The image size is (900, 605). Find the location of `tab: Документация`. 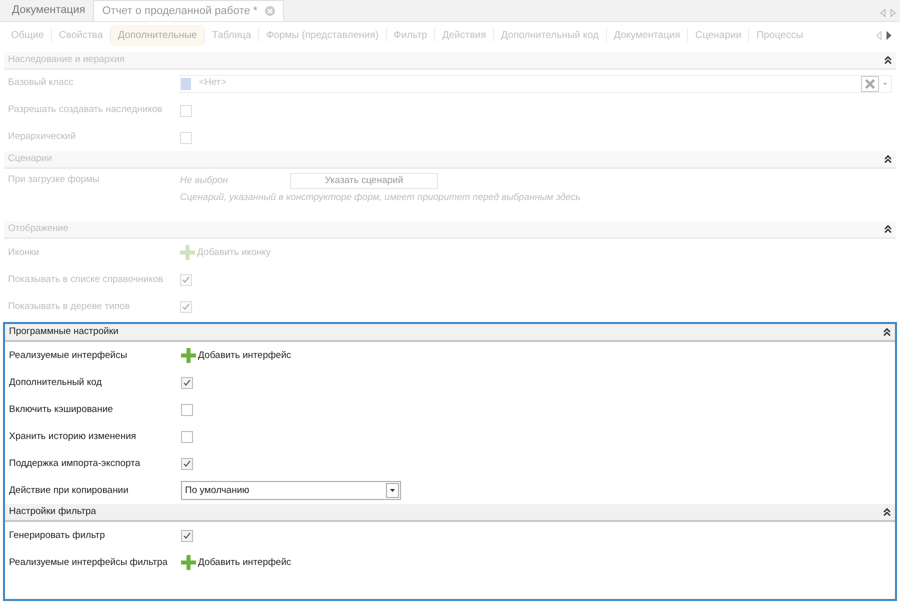

tab: Документация is located at coordinates (647, 35).